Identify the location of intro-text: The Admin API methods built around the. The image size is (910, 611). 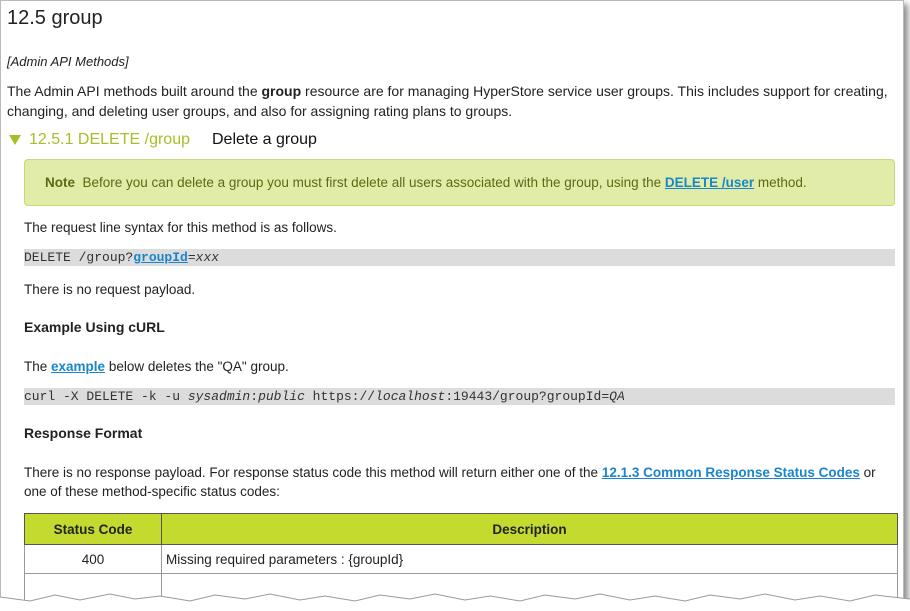
(134, 91).